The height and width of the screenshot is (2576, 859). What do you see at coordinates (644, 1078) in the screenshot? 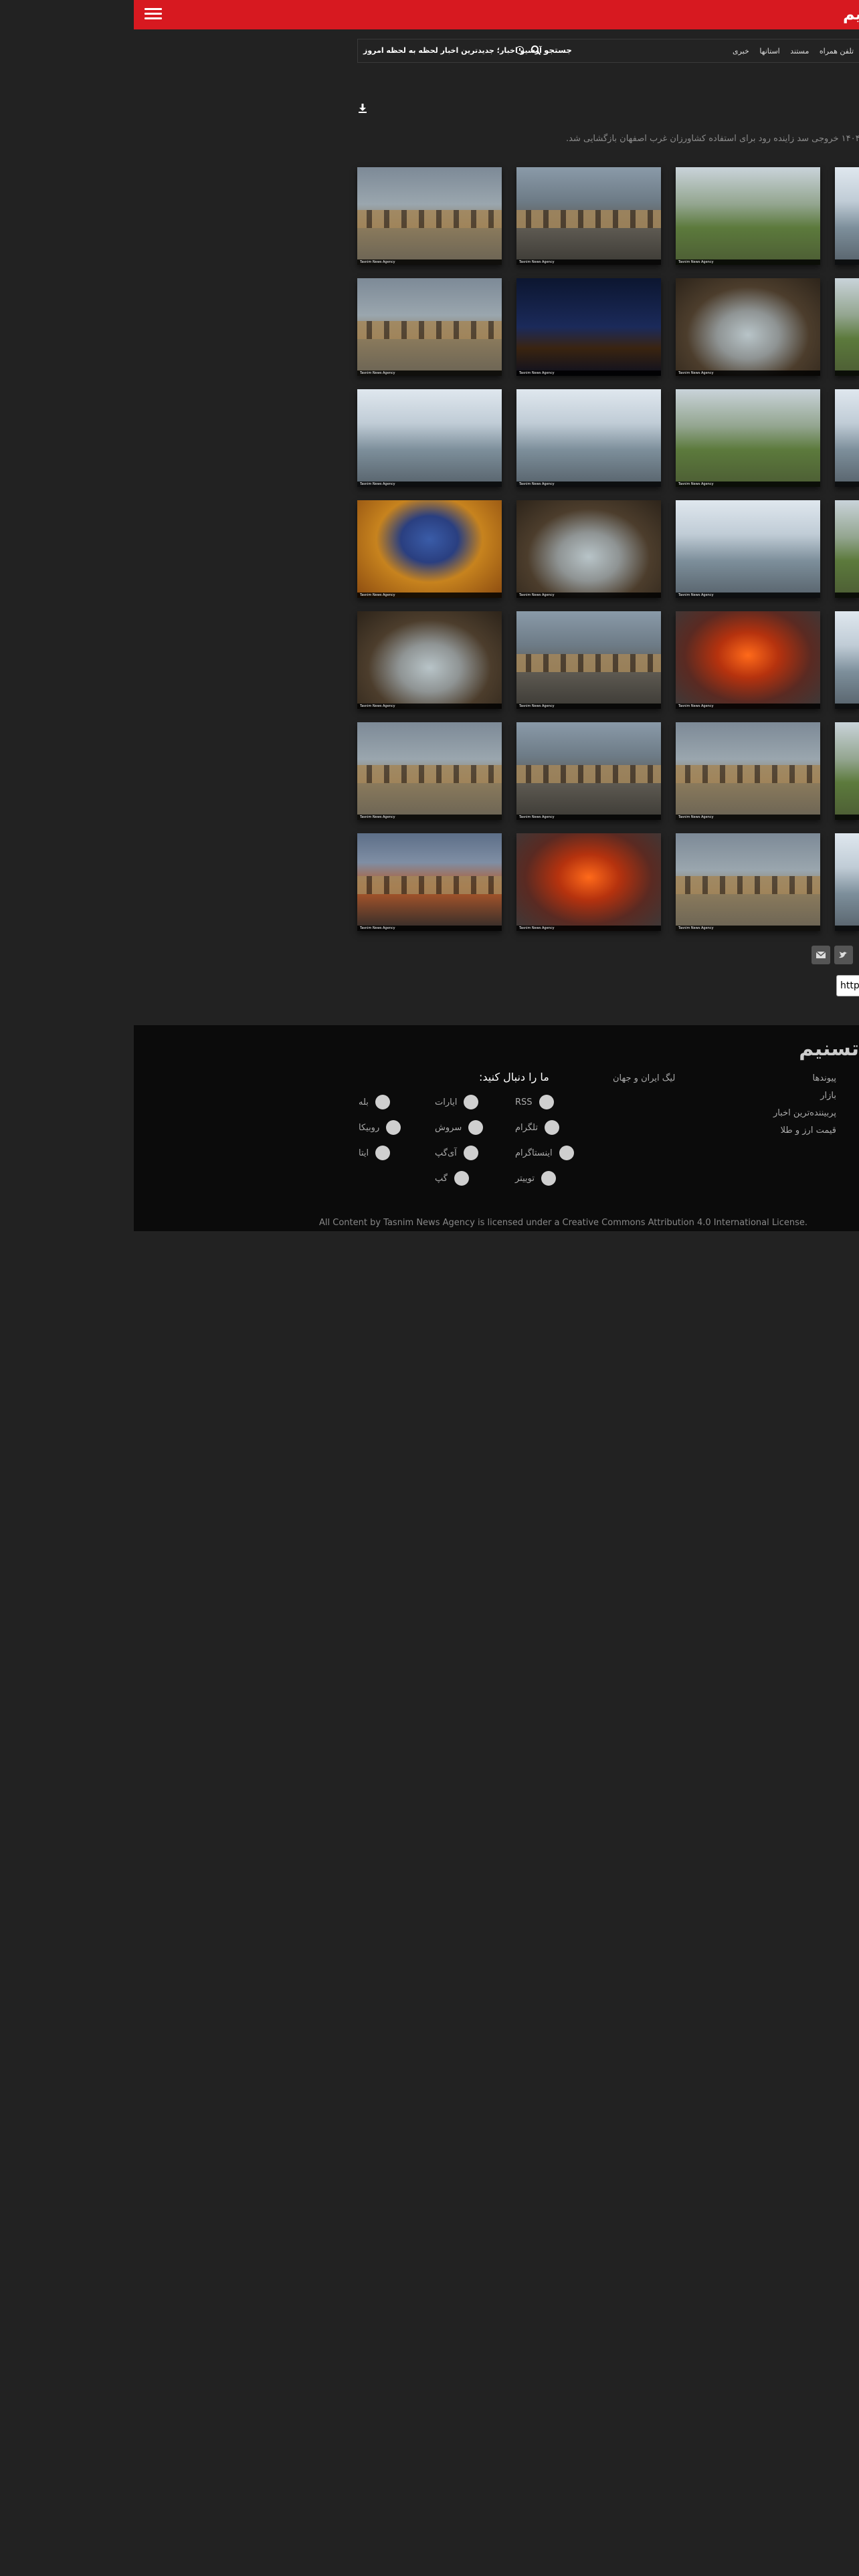
I see `footer-link-iran-world: لیگ ایران و جهان` at bounding box center [644, 1078].